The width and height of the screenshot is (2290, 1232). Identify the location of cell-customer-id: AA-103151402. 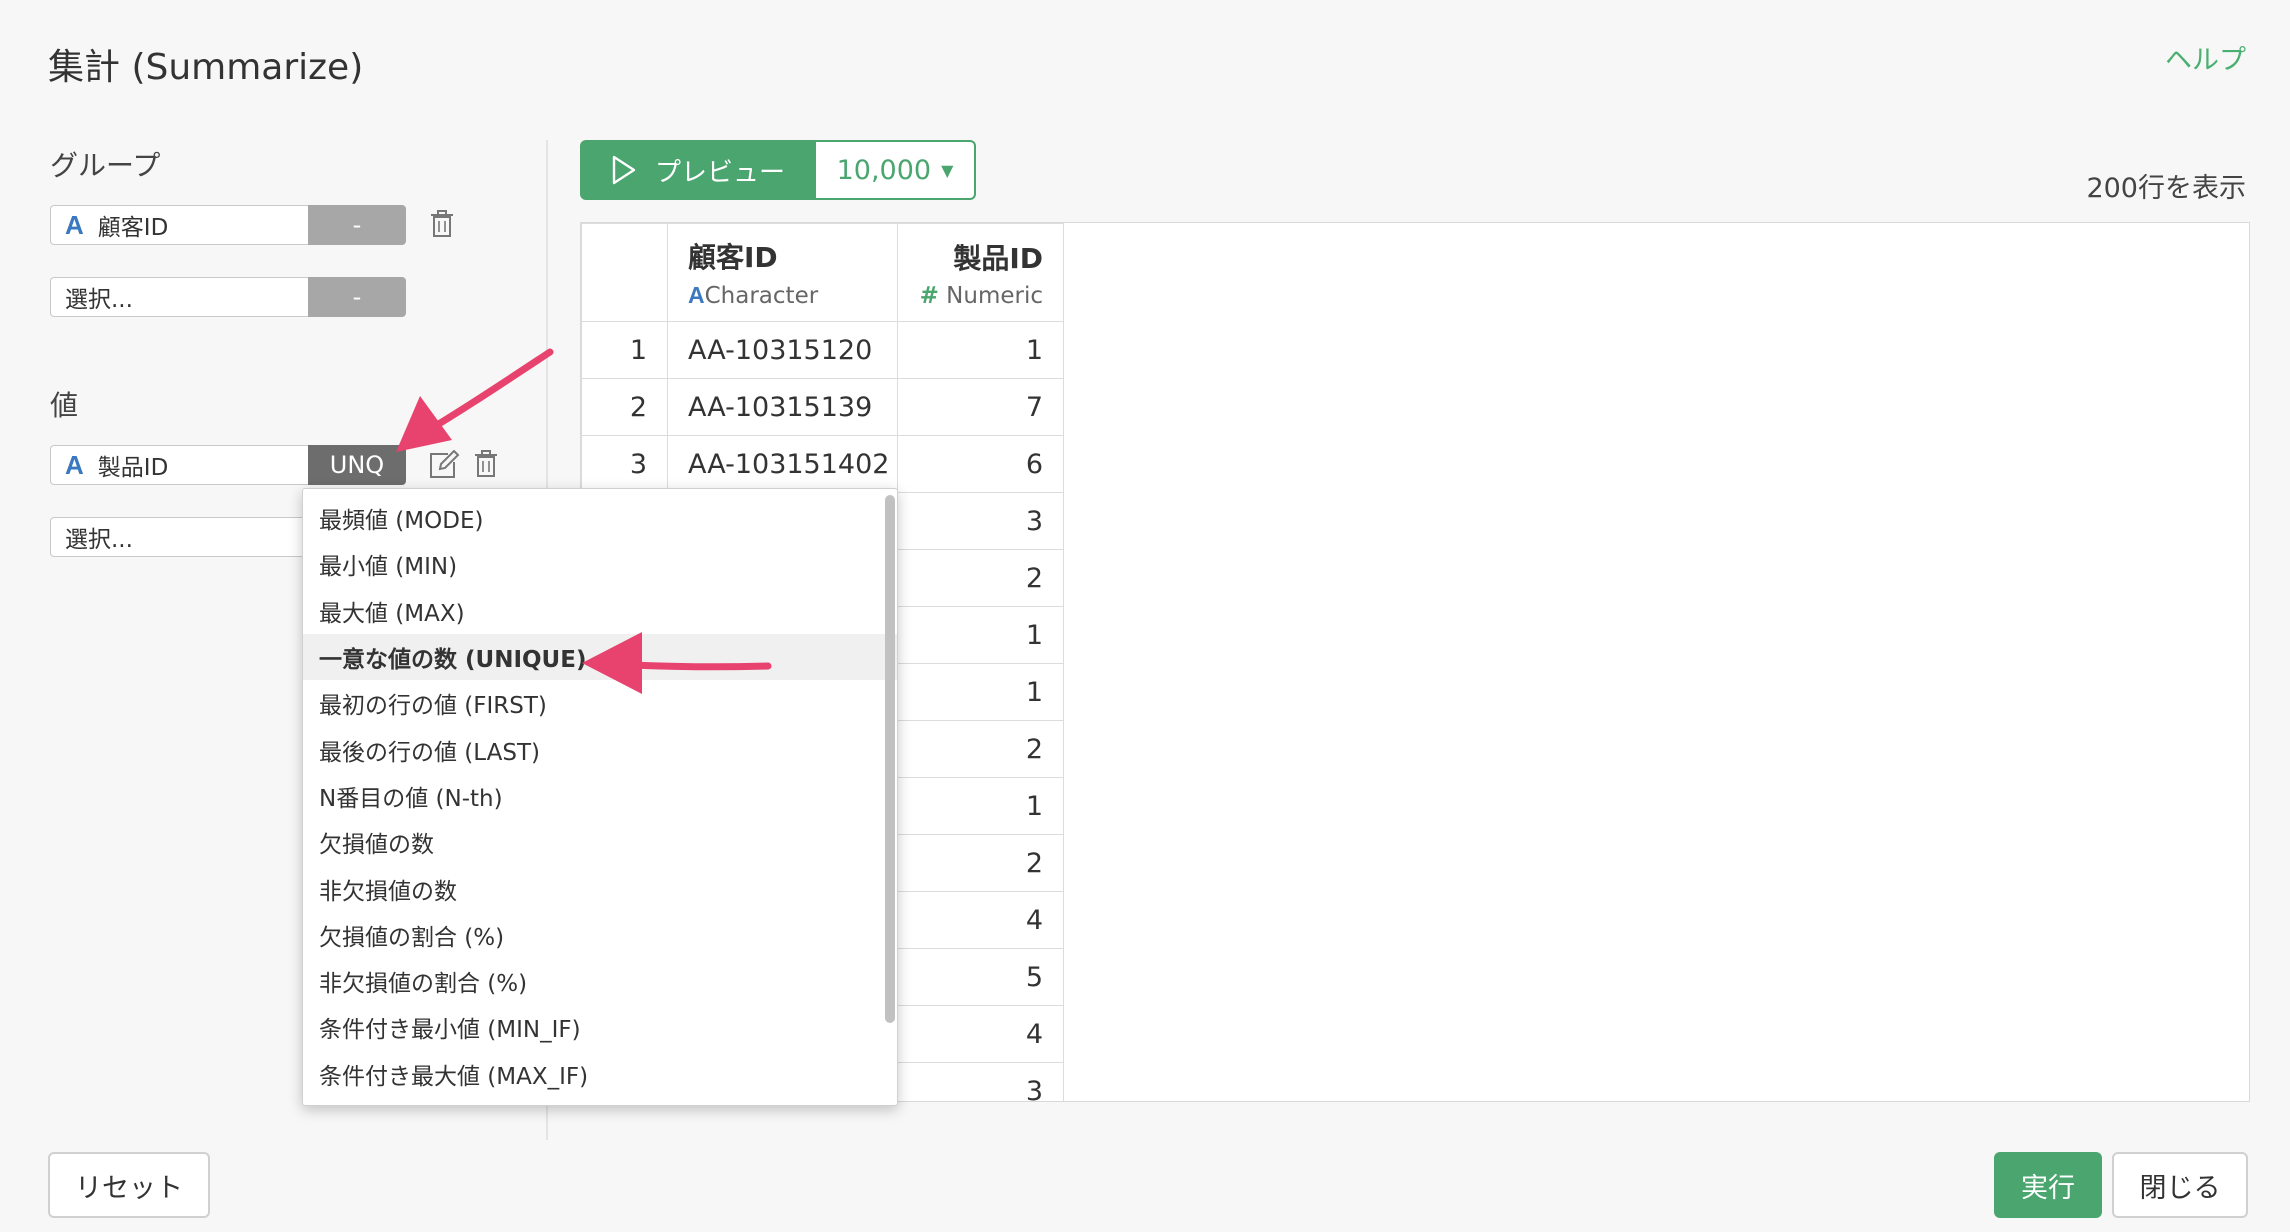
(782, 464).